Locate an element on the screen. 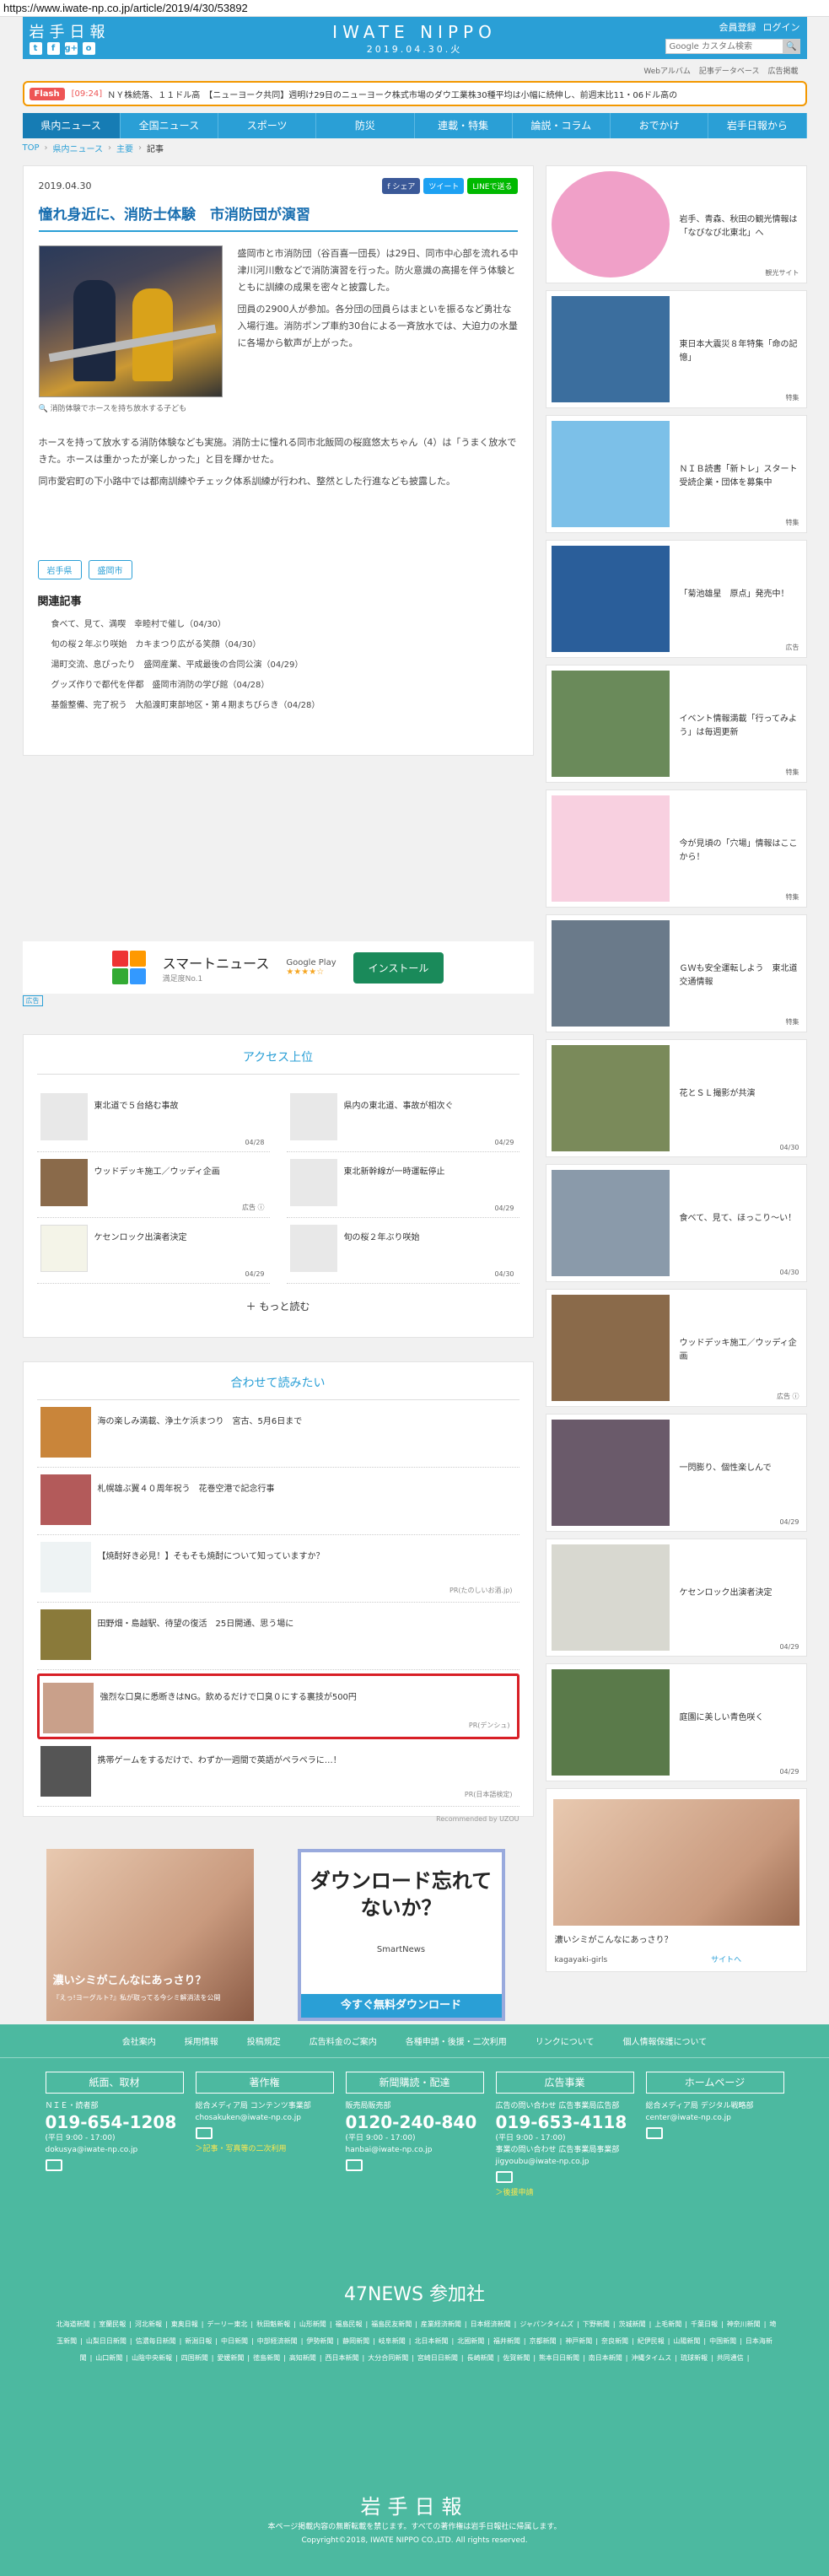 This screenshot has height=2576, width=829. partner-paper-link: 東奥日報 is located at coordinates (184, 2324).